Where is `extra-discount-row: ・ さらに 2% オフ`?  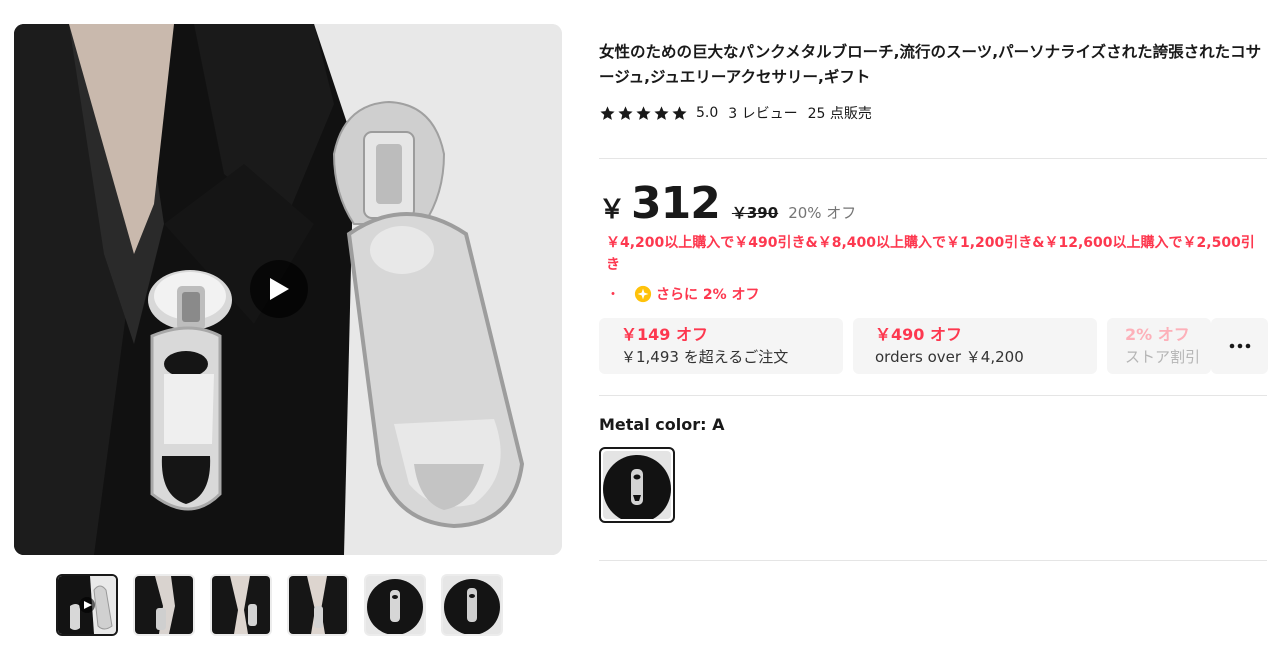
extra-discount-row: ・ さらに 2% オフ is located at coordinates (683, 294).